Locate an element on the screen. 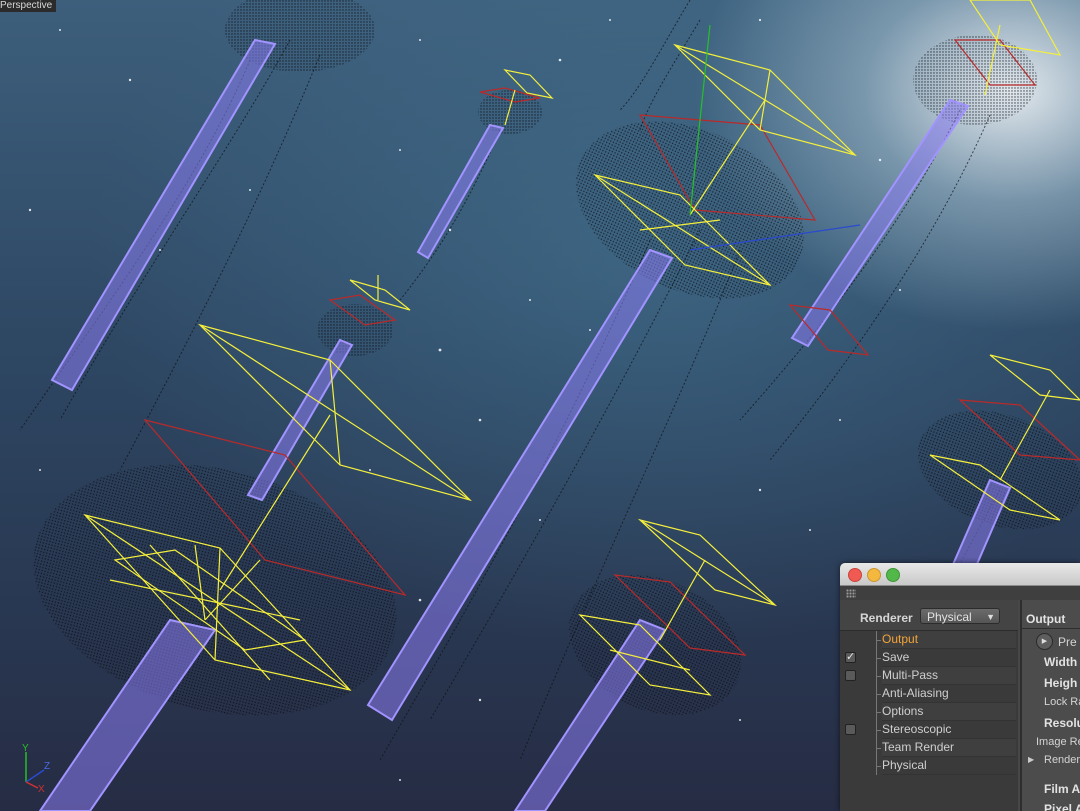 This screenshot has height=811, width=1080. renderer-dropdown: Physical ▼ is located at coordinates (960, 616).